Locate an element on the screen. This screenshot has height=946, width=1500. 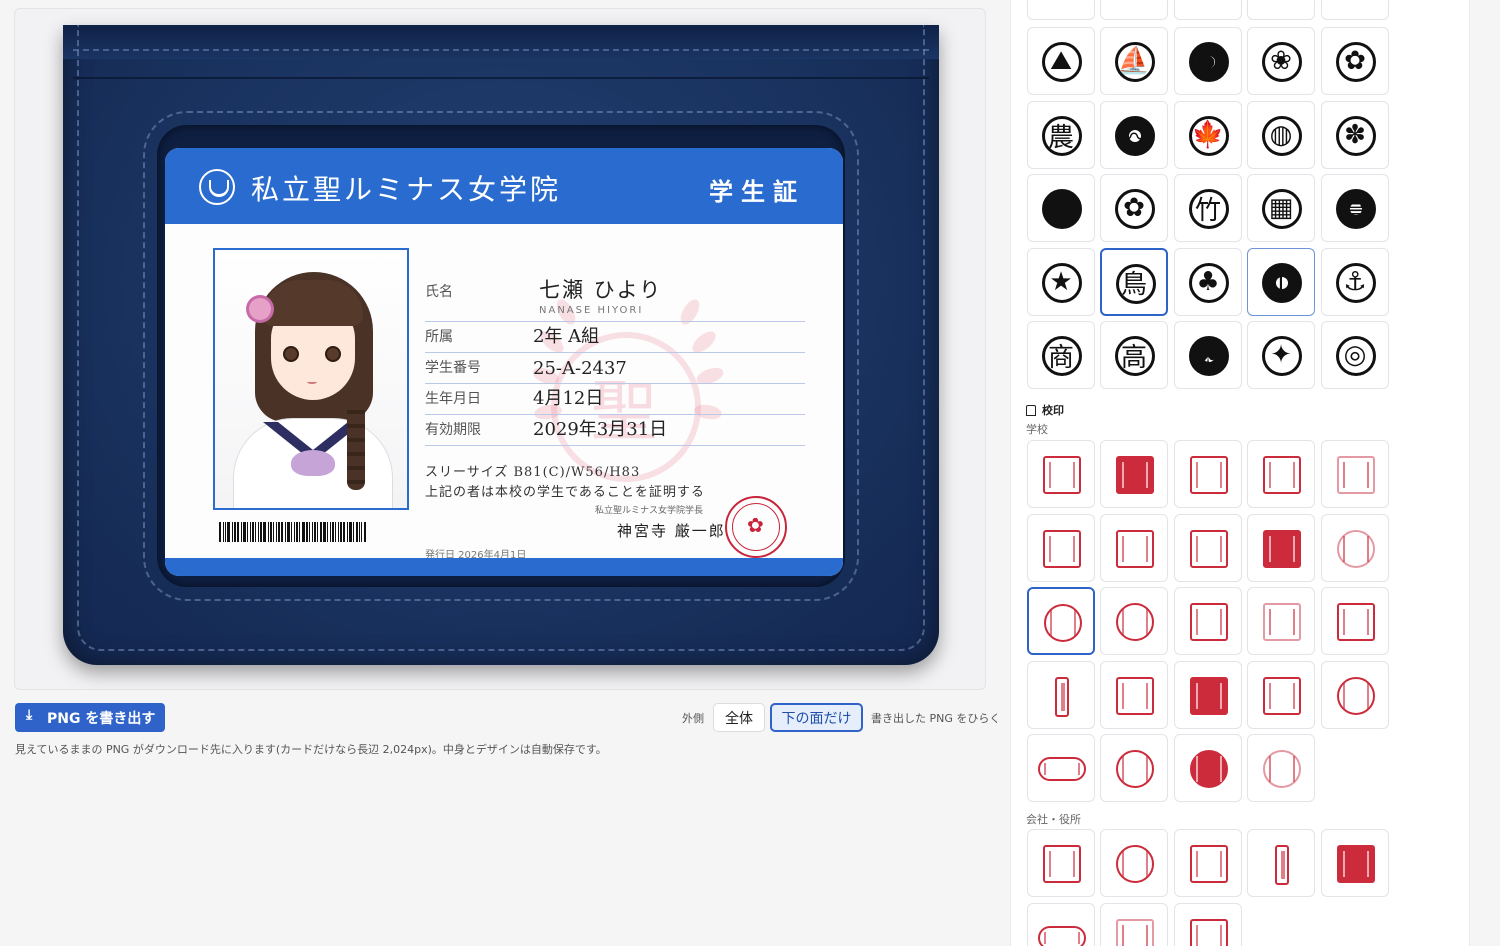
field-name: 氏名 七瀬 ひより NANASE HIYORI is located at coordinates (615, 297).